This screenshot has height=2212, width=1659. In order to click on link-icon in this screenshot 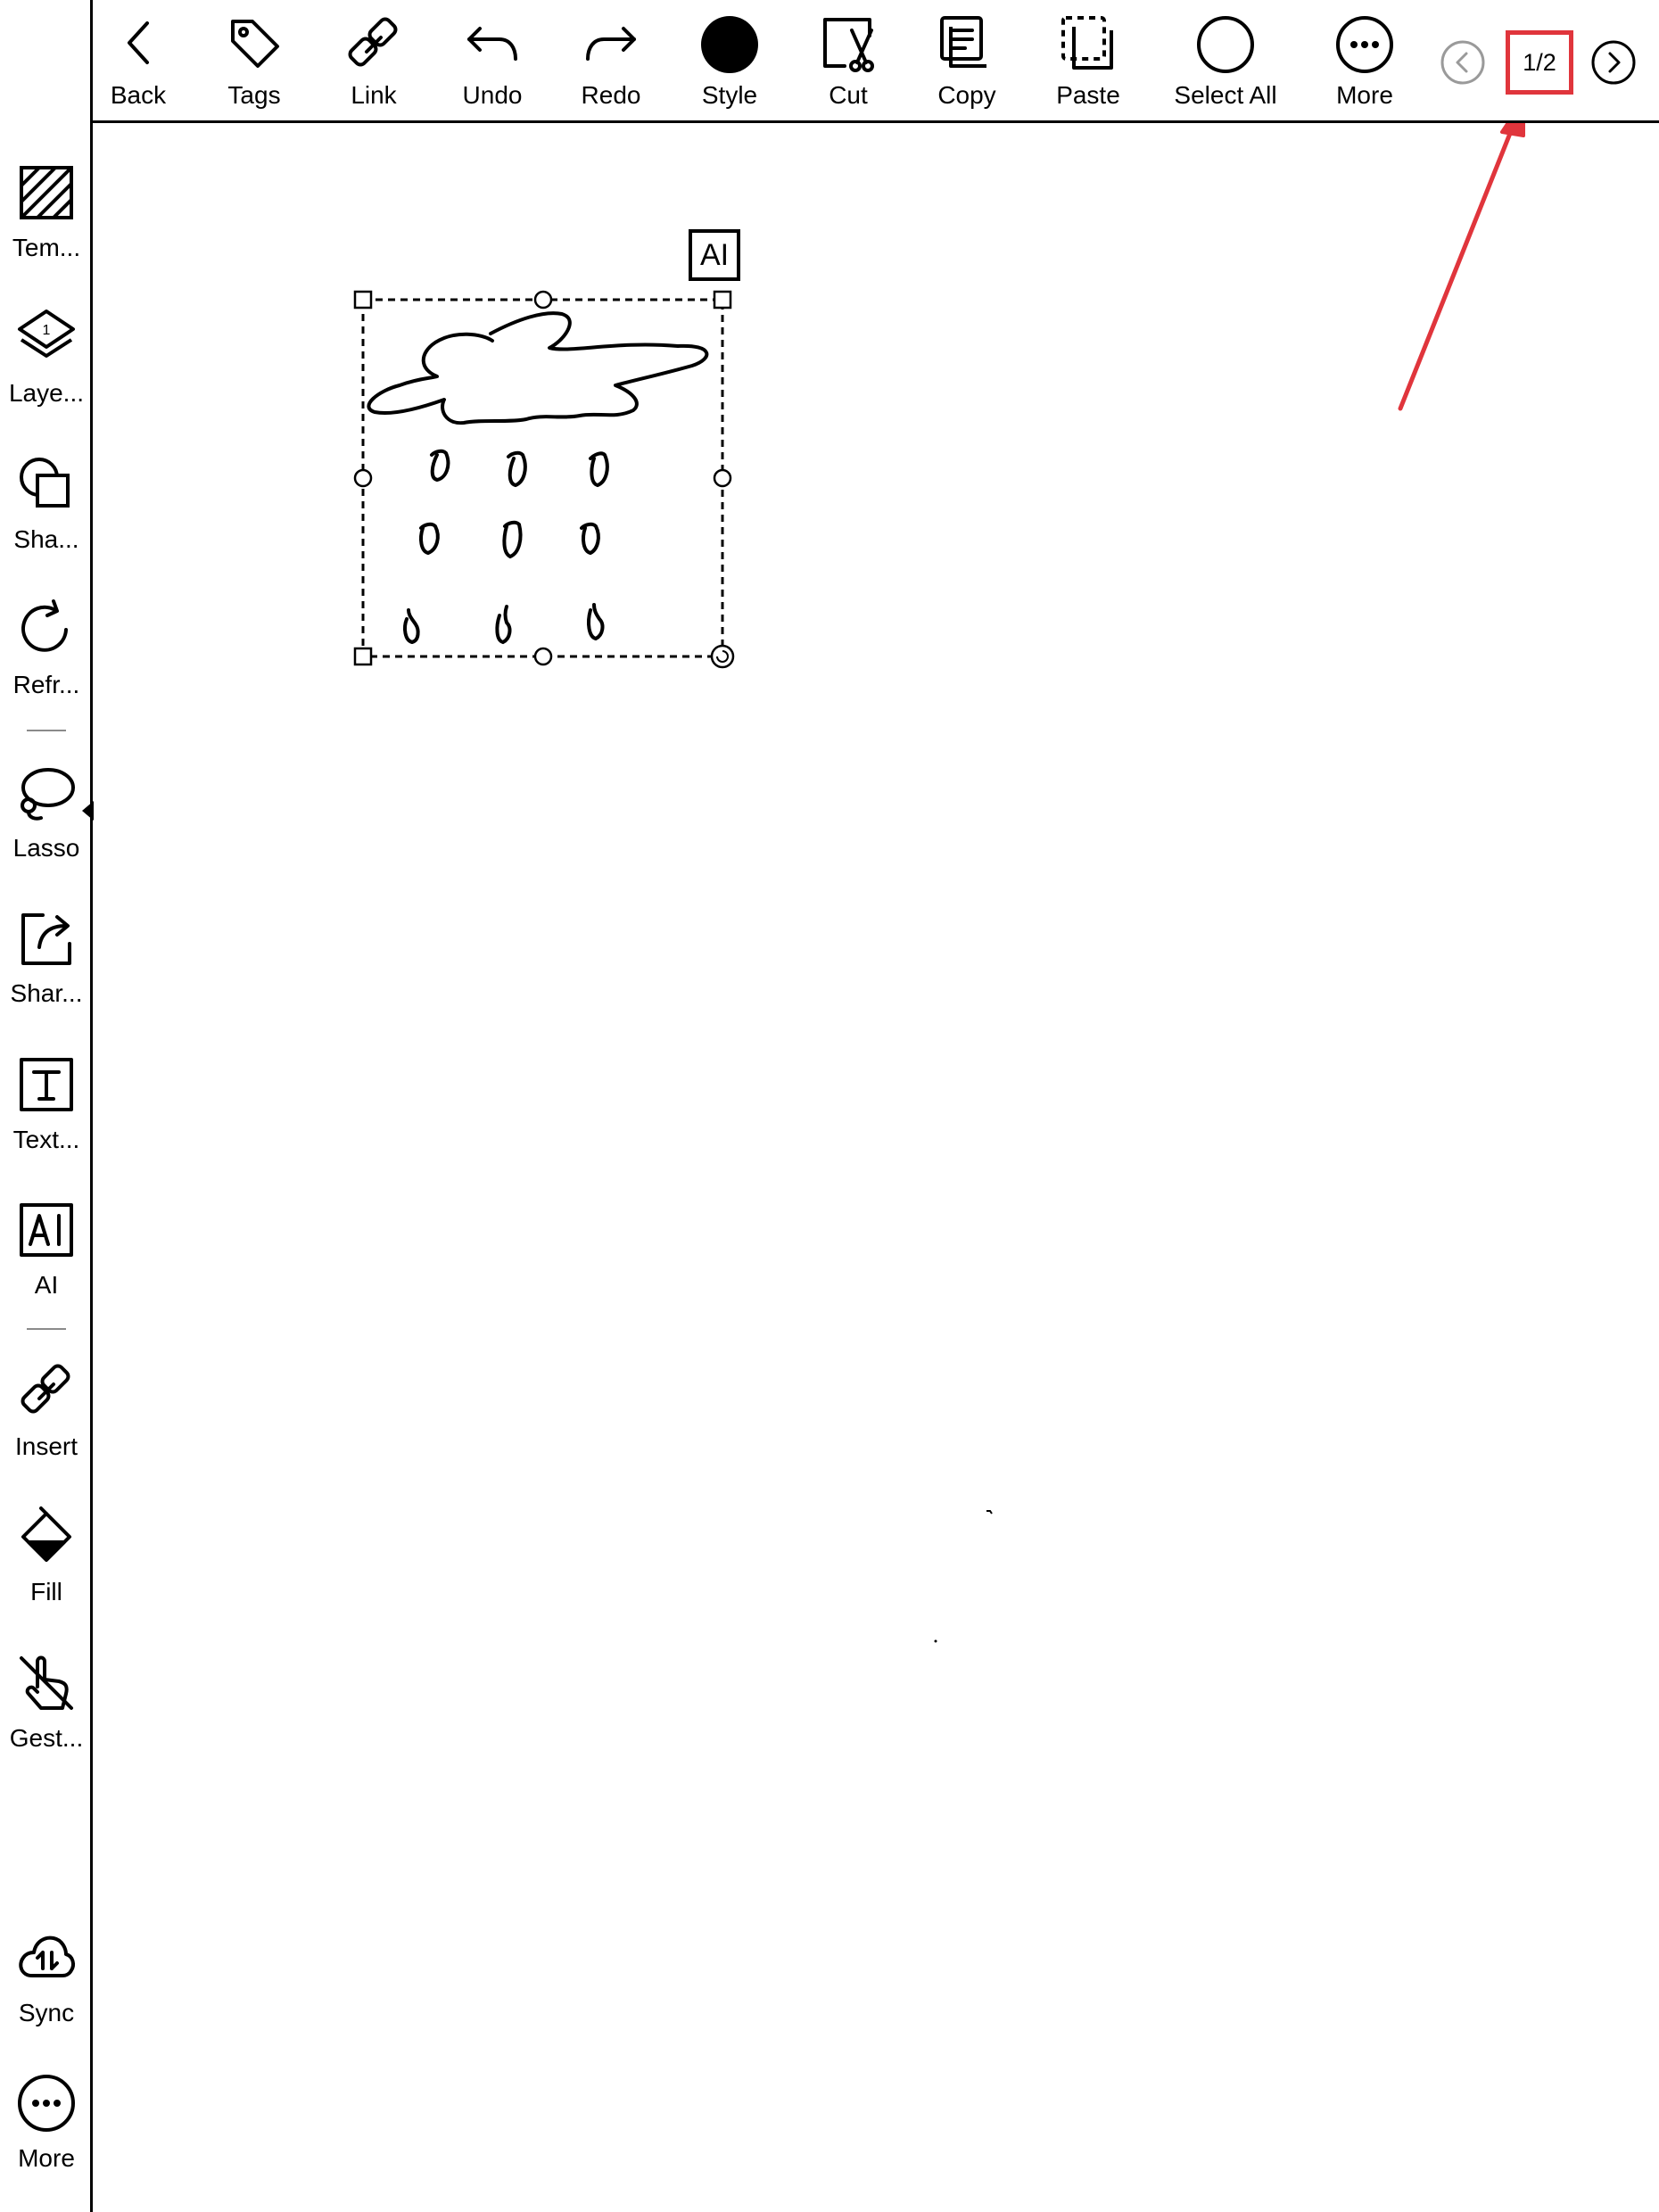, I will do `click(373, 42)`.